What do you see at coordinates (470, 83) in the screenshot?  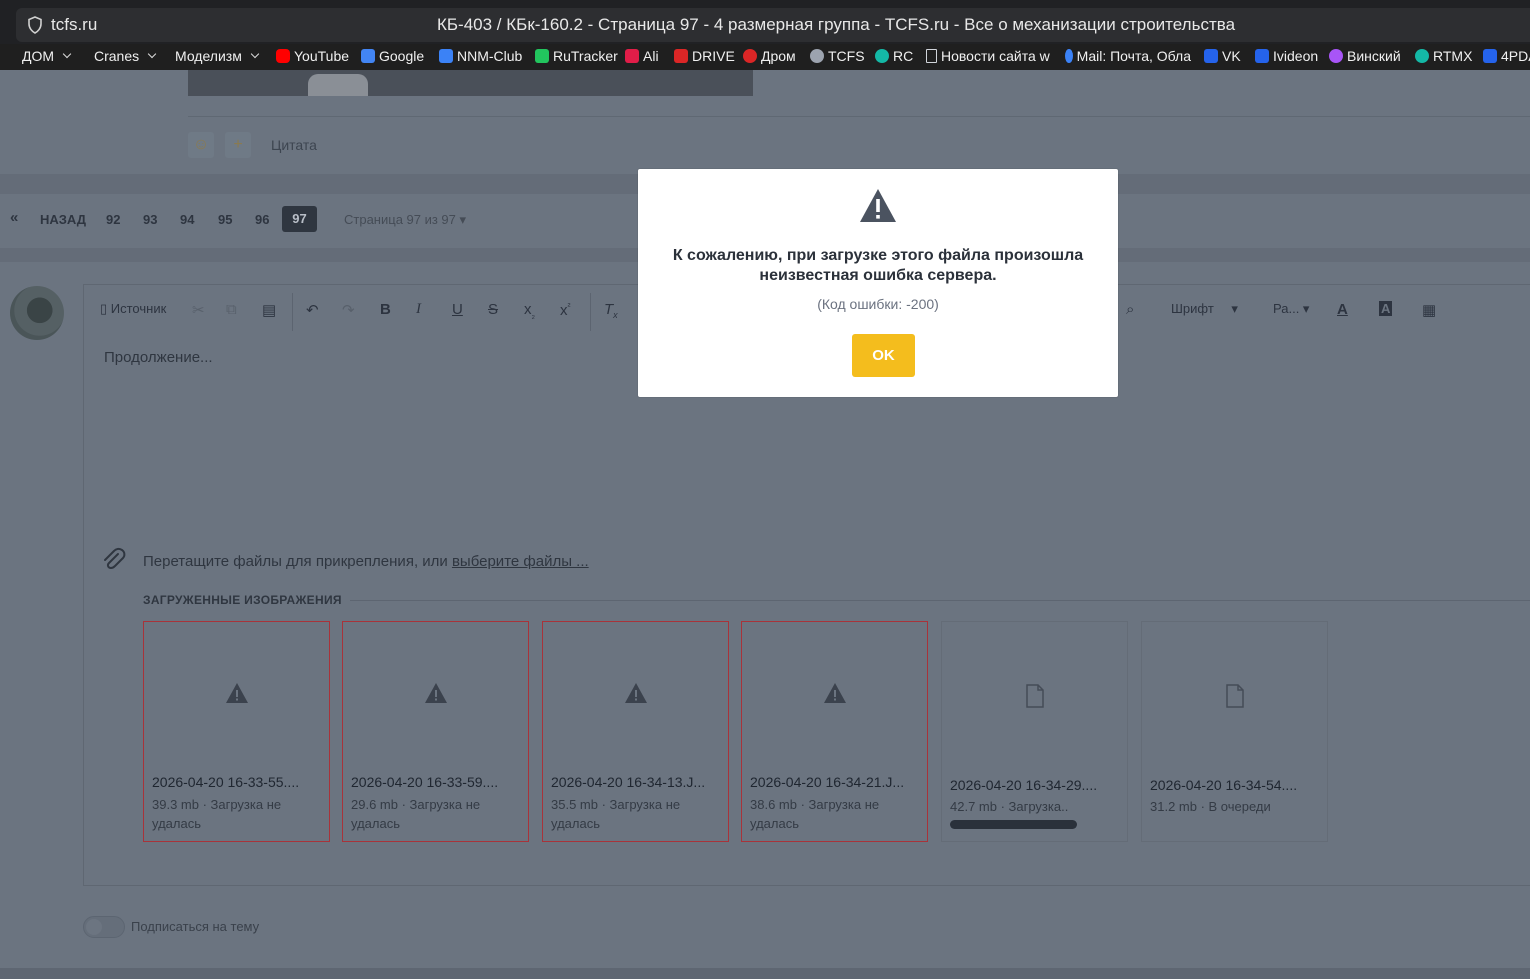 I see `post-image` at bounding box center [470, 83].